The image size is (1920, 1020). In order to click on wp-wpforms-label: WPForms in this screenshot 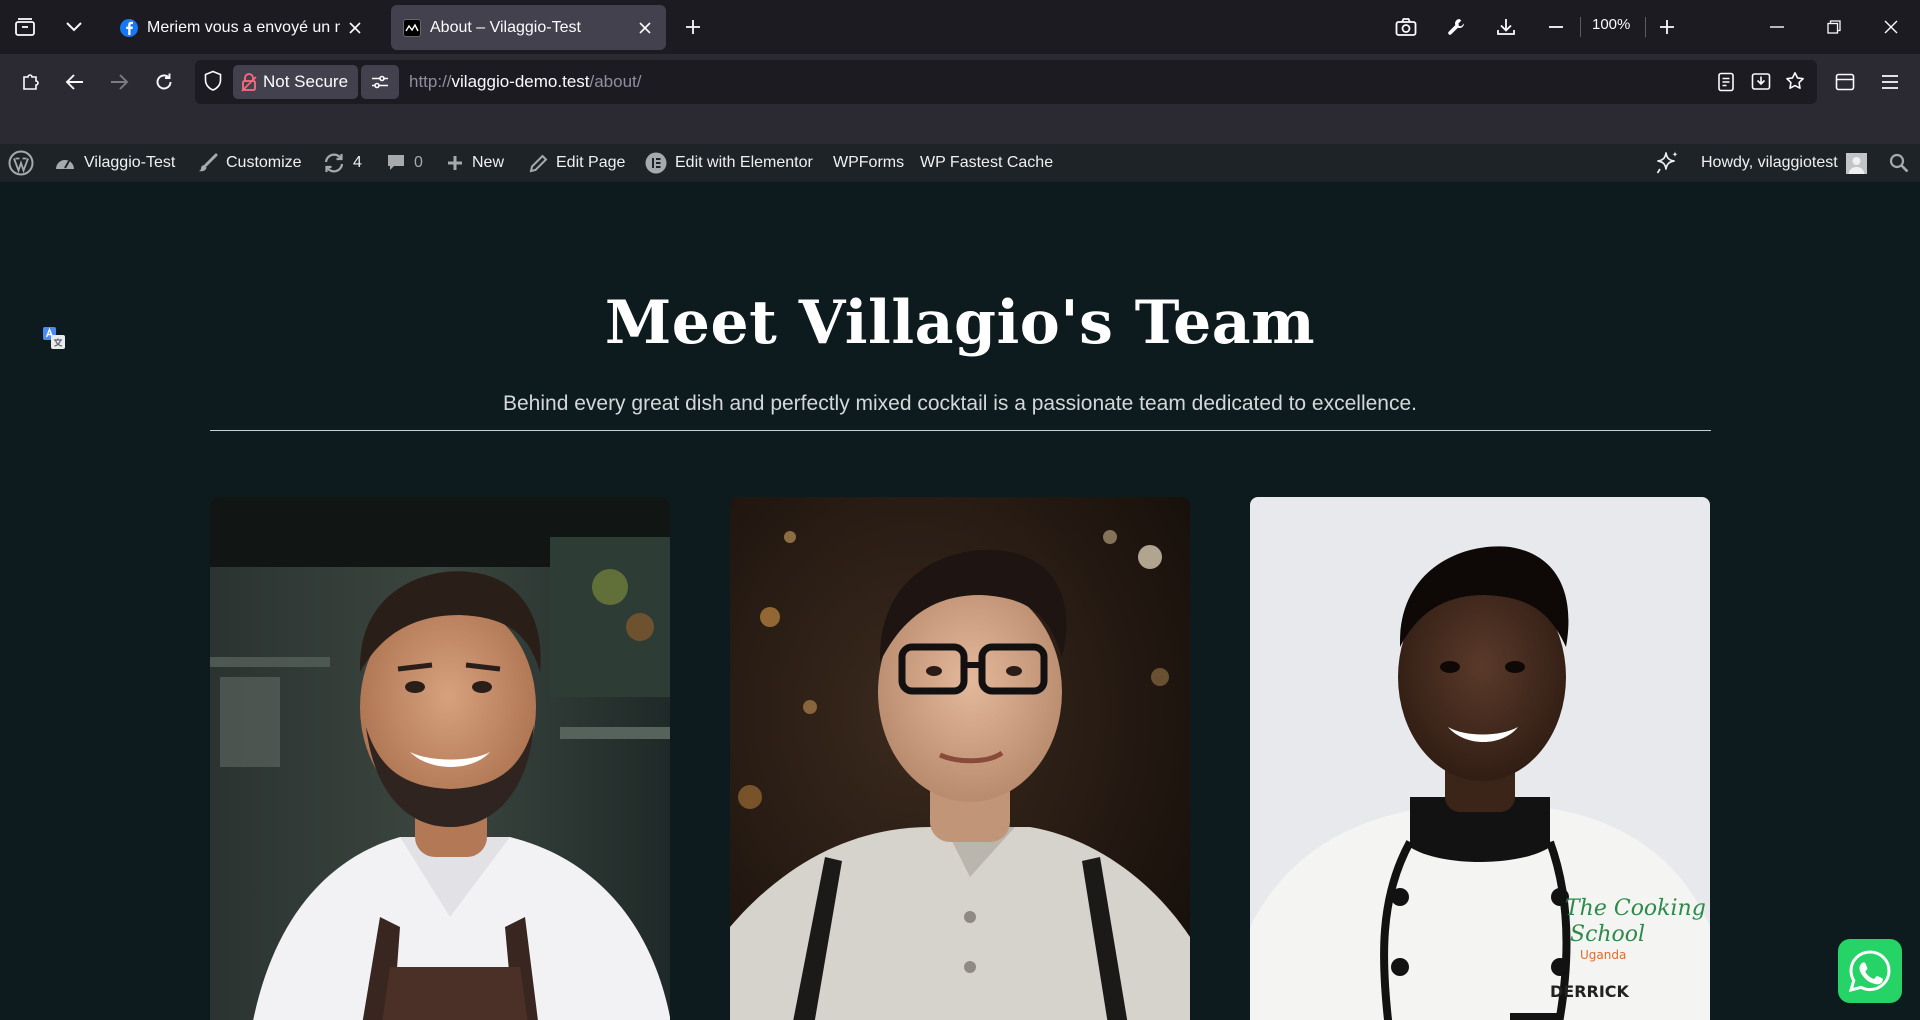, I will do `click(869, 162)`.